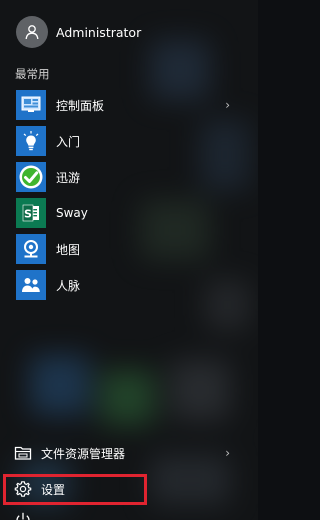 Image resolution: width=320 pixels, height=520 pixels. What do you see at coordinates (68, 285) in the screenshot?
I see `app-label: 人脉` at bounding box center [68, 285].